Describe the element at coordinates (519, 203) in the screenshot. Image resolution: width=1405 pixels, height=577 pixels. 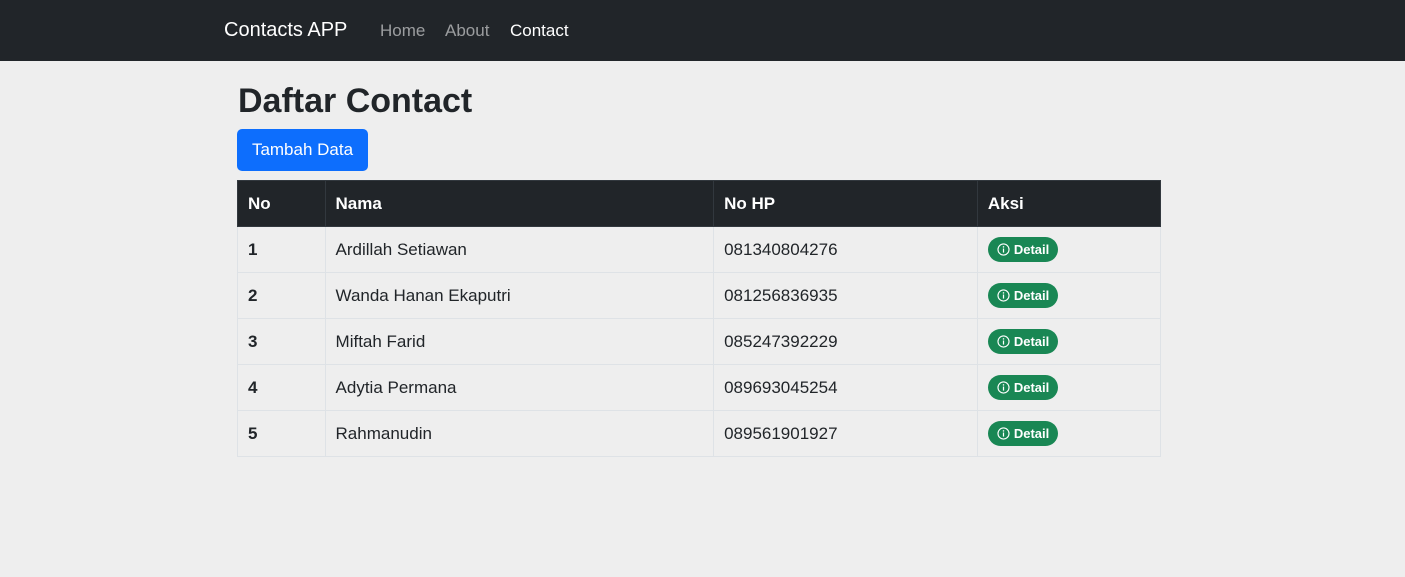
I see `header-nama: Nama` at that location.